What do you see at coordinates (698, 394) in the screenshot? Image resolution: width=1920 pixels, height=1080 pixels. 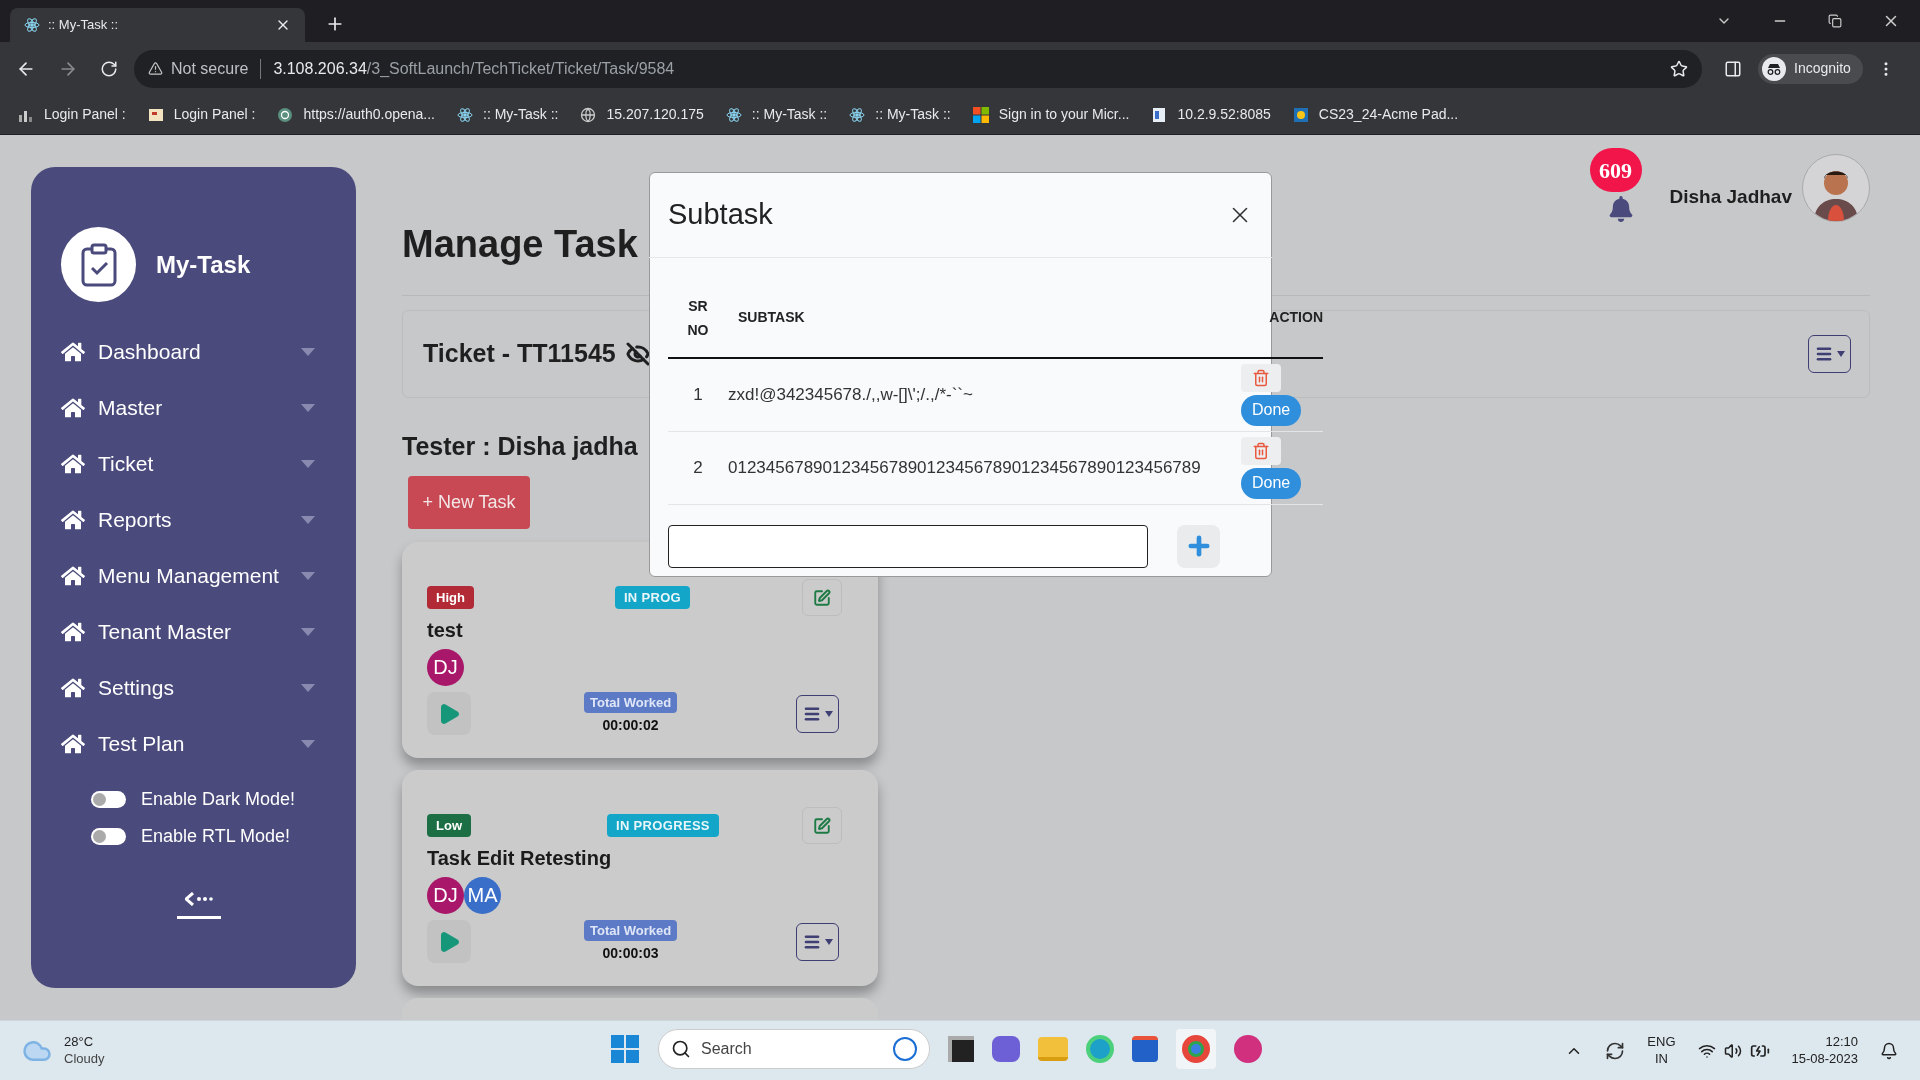 I see `row-number: 1` at bounding box center [698, 394].